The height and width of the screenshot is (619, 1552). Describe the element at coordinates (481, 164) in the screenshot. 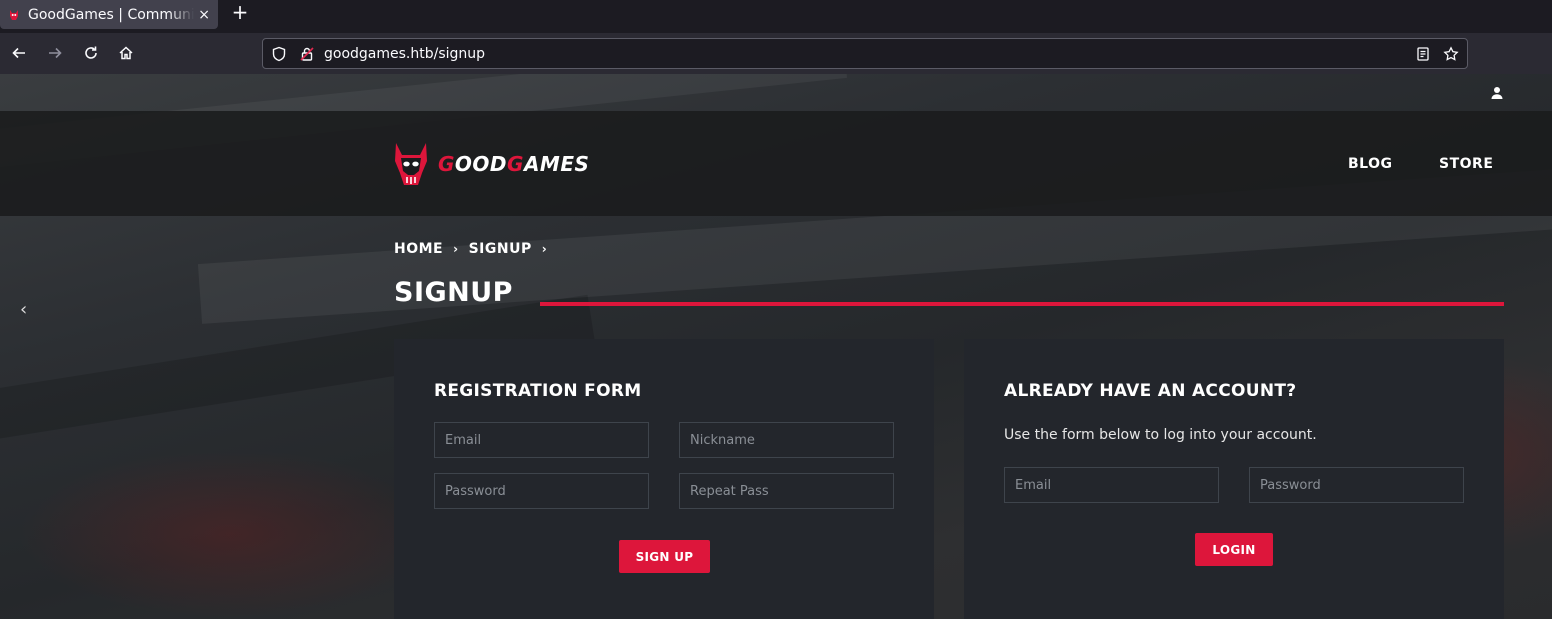

I see `logo-text-ood: OOD` at that location.